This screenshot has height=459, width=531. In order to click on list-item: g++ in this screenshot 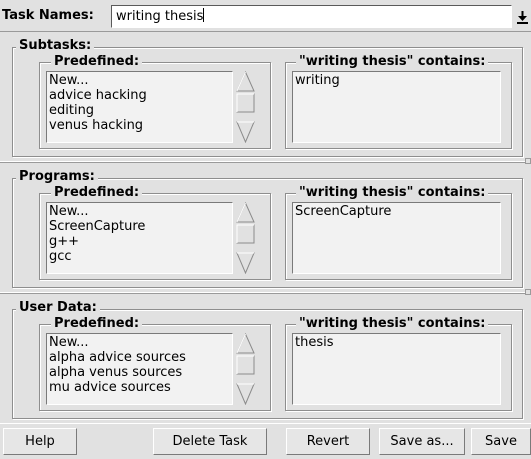, I will do `click(139, 241)`.